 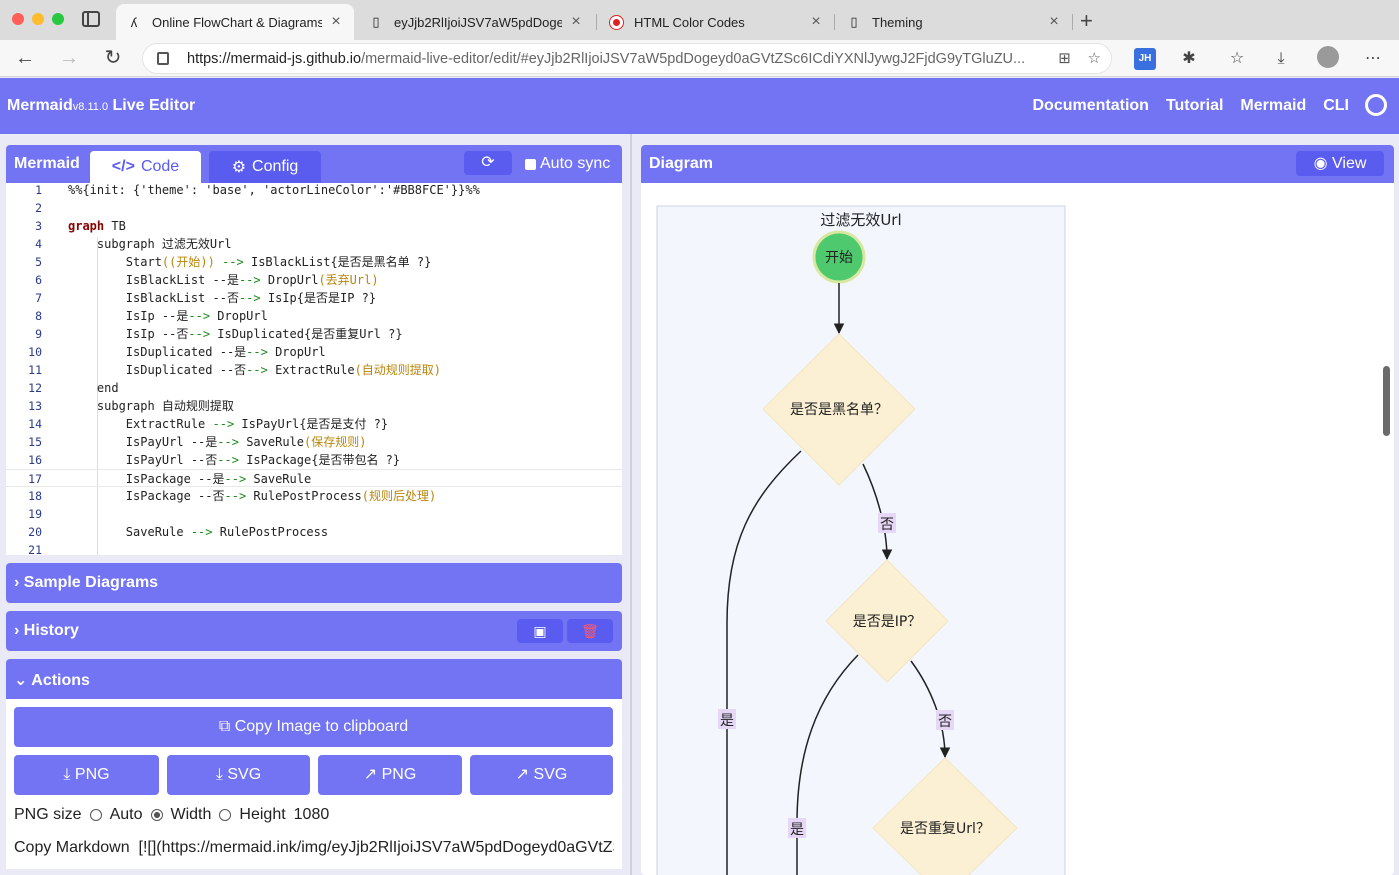 I want to click on tab-actions-icon, so click(x=91, y=19).